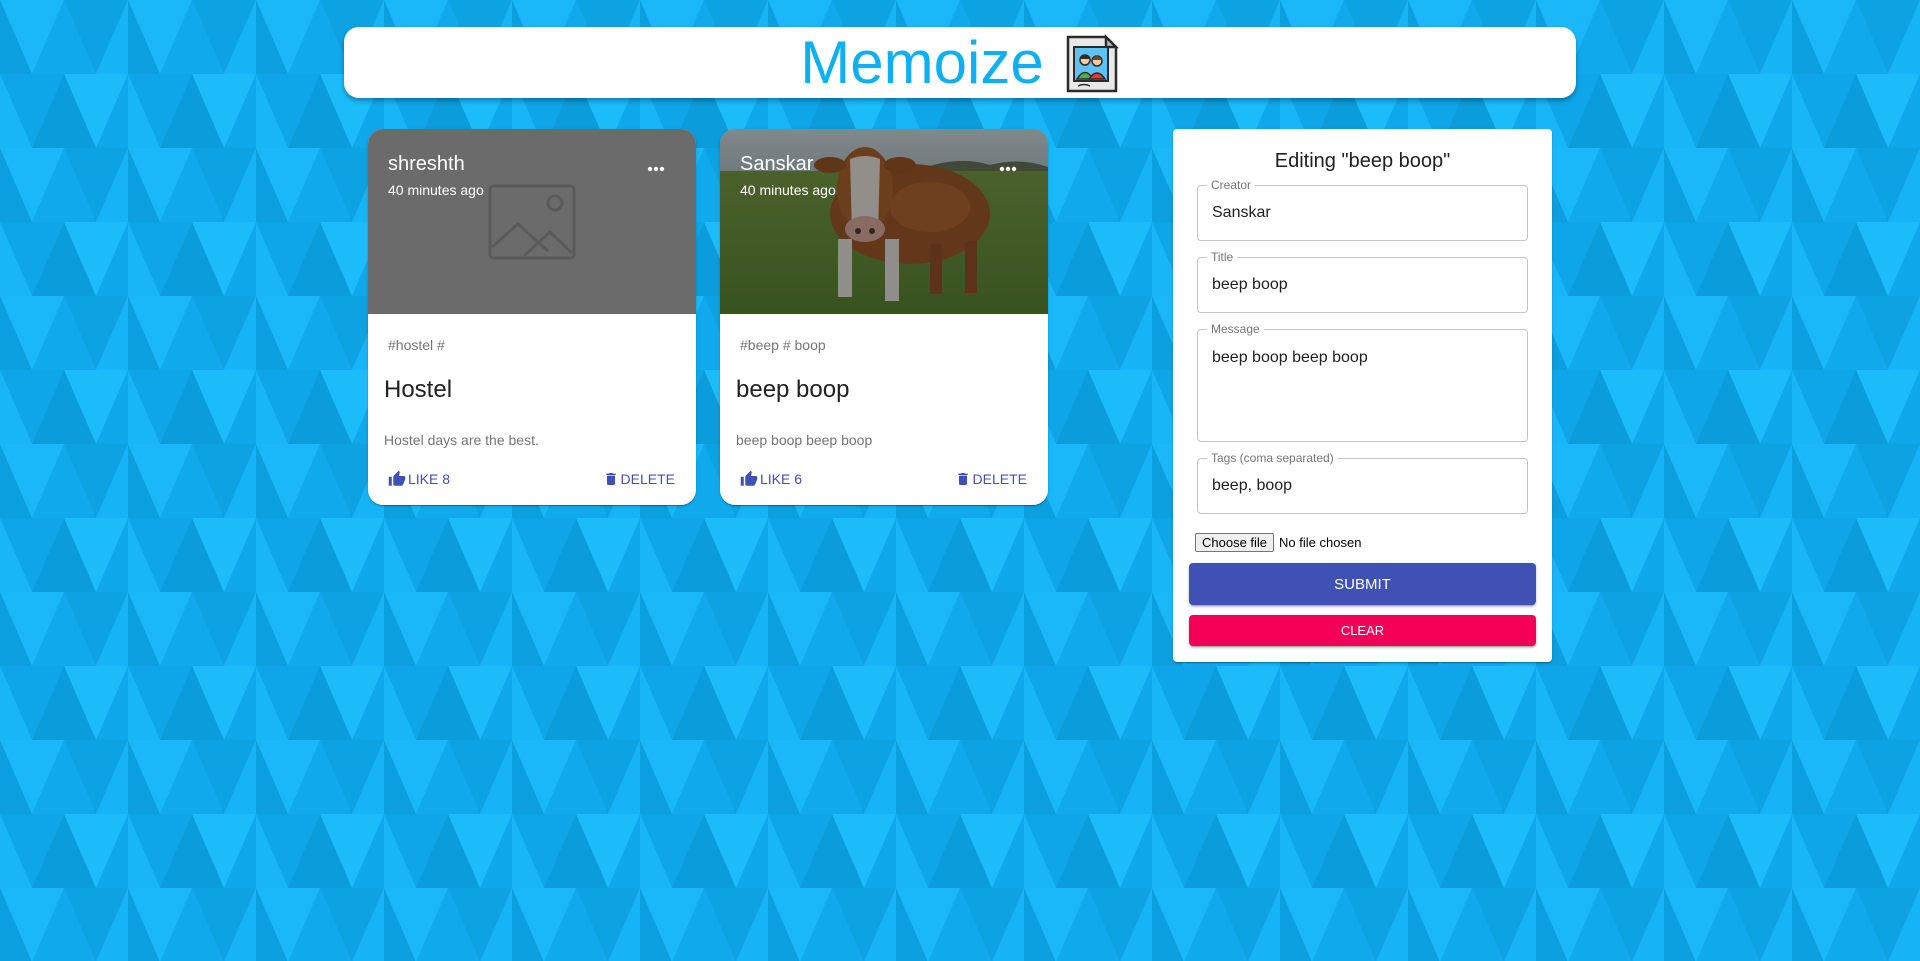  Describe the element at coordinates (1272, 458) in the screenshot. I see `tags-label: Tags (coma separated)` at that location.